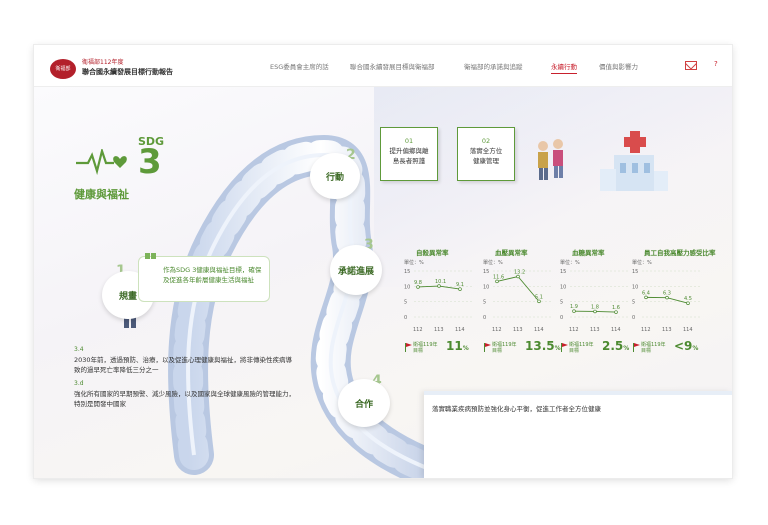 The width and height of the screenshot is (768, 525). What do you see at coordinates (101, 194) in the screenshot?
I see `sdg-goal-title: 健康與福祉` at bounding box center [101, 194].